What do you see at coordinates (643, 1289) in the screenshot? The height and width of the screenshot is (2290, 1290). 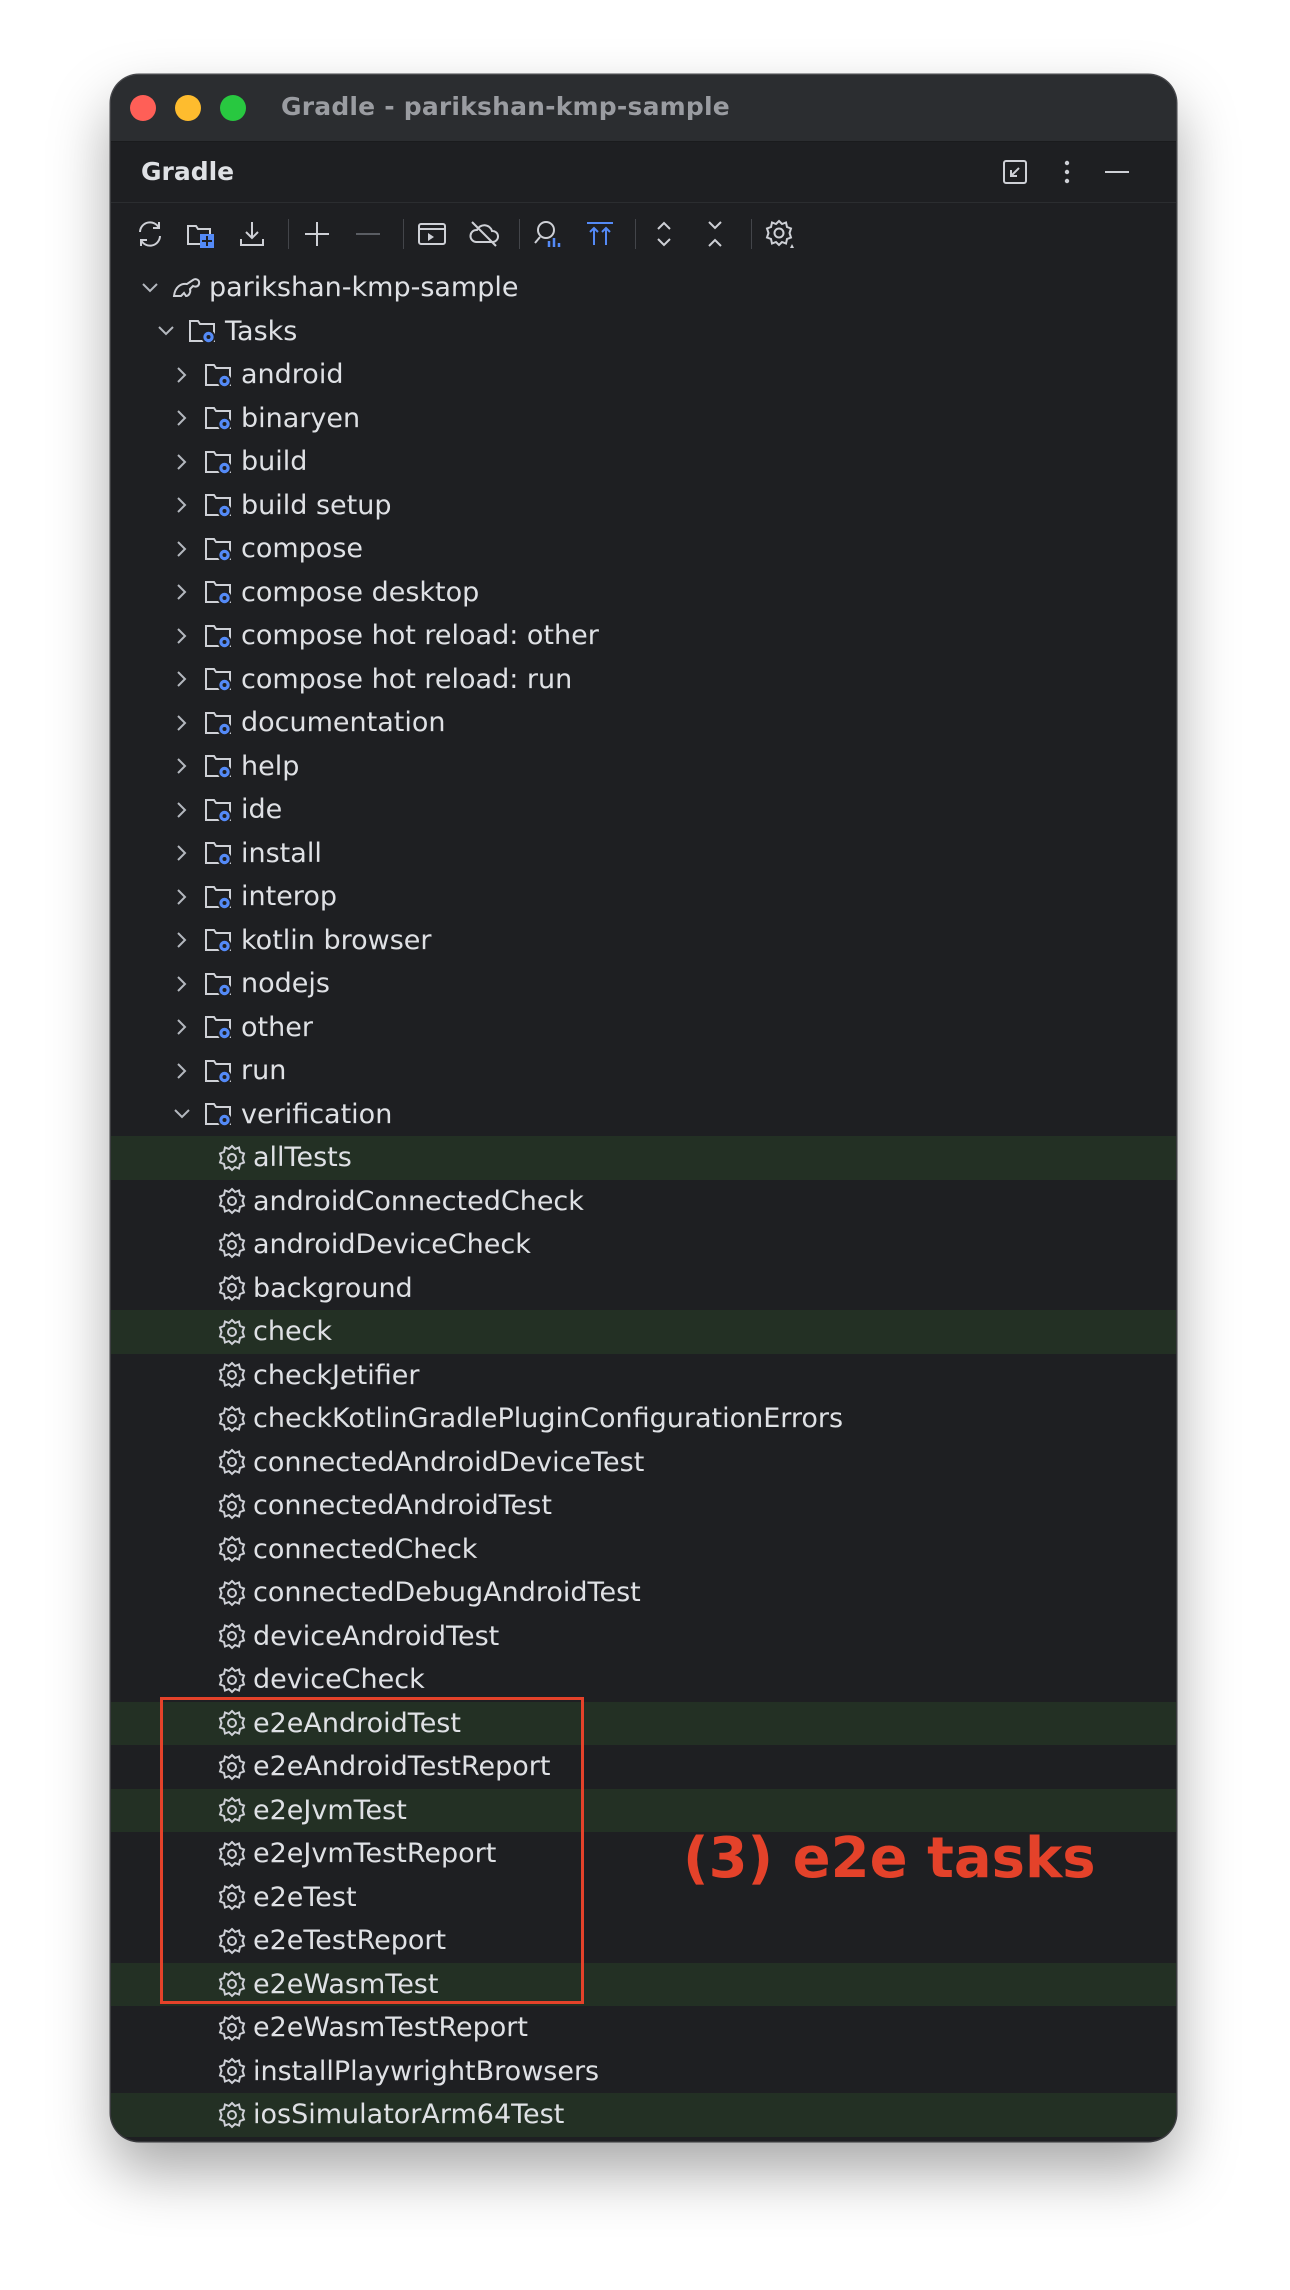 I see `task-background: background` at bounding box center [643, 1289].